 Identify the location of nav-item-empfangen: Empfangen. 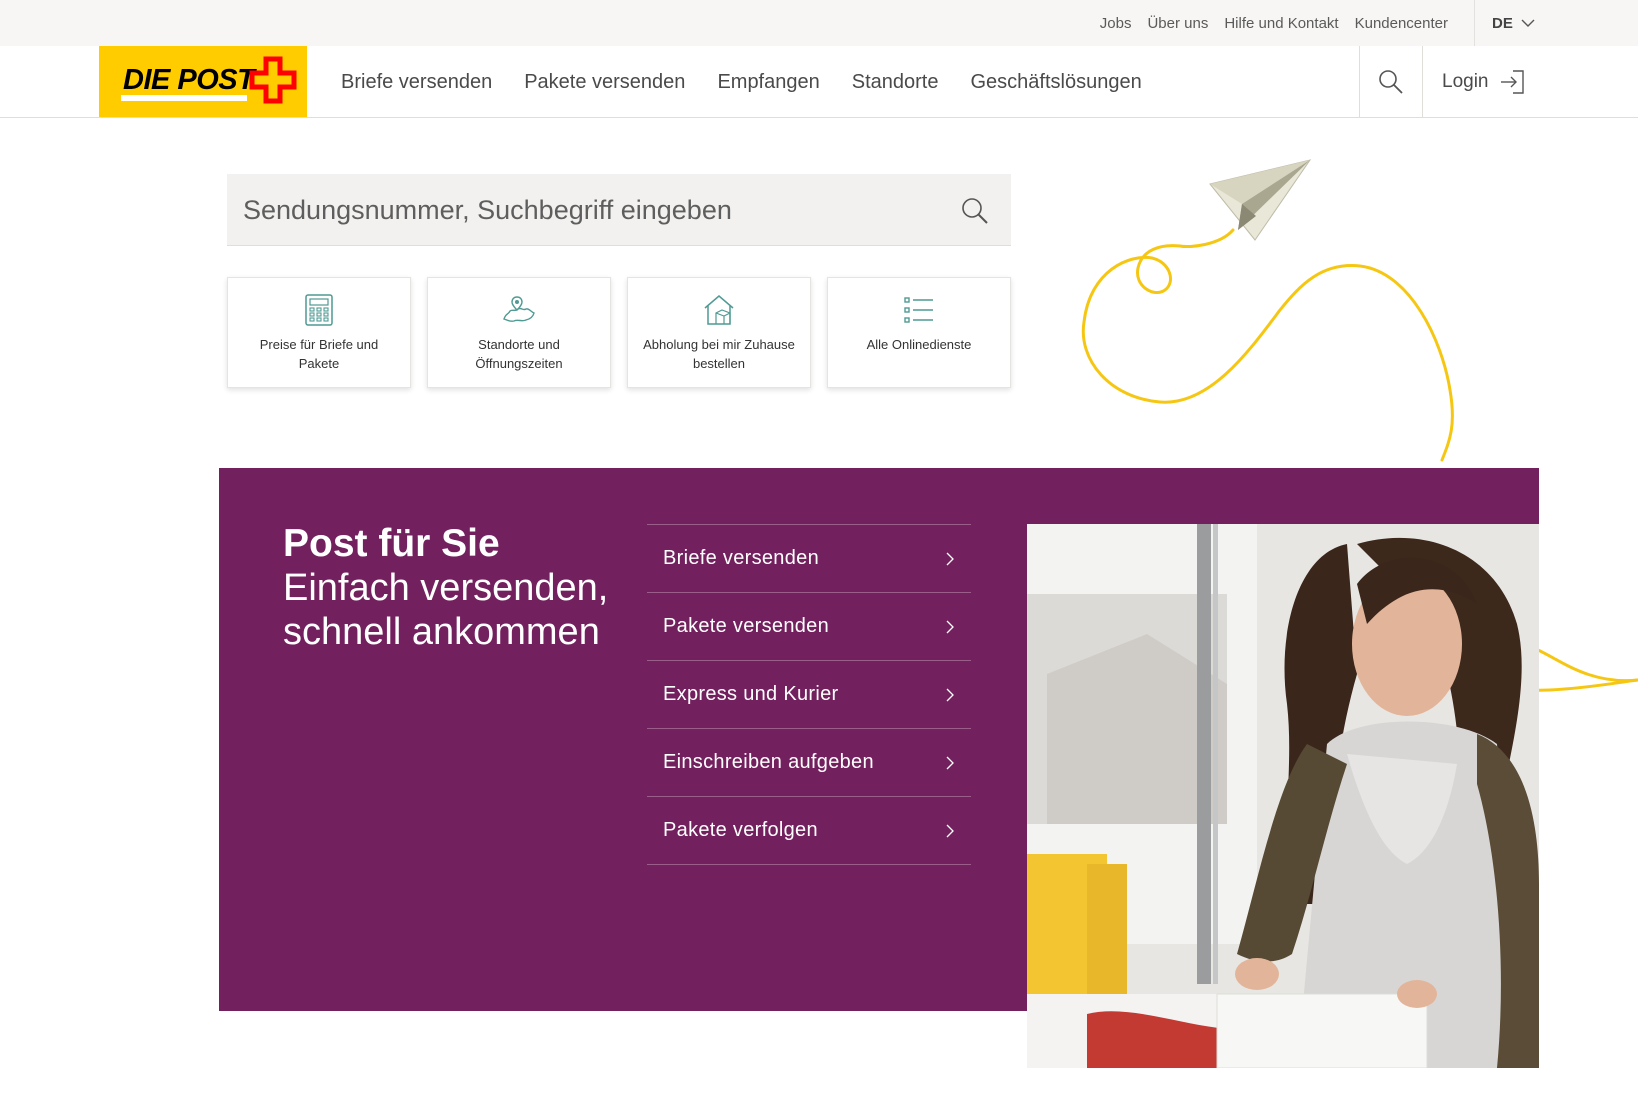
(768, 82).